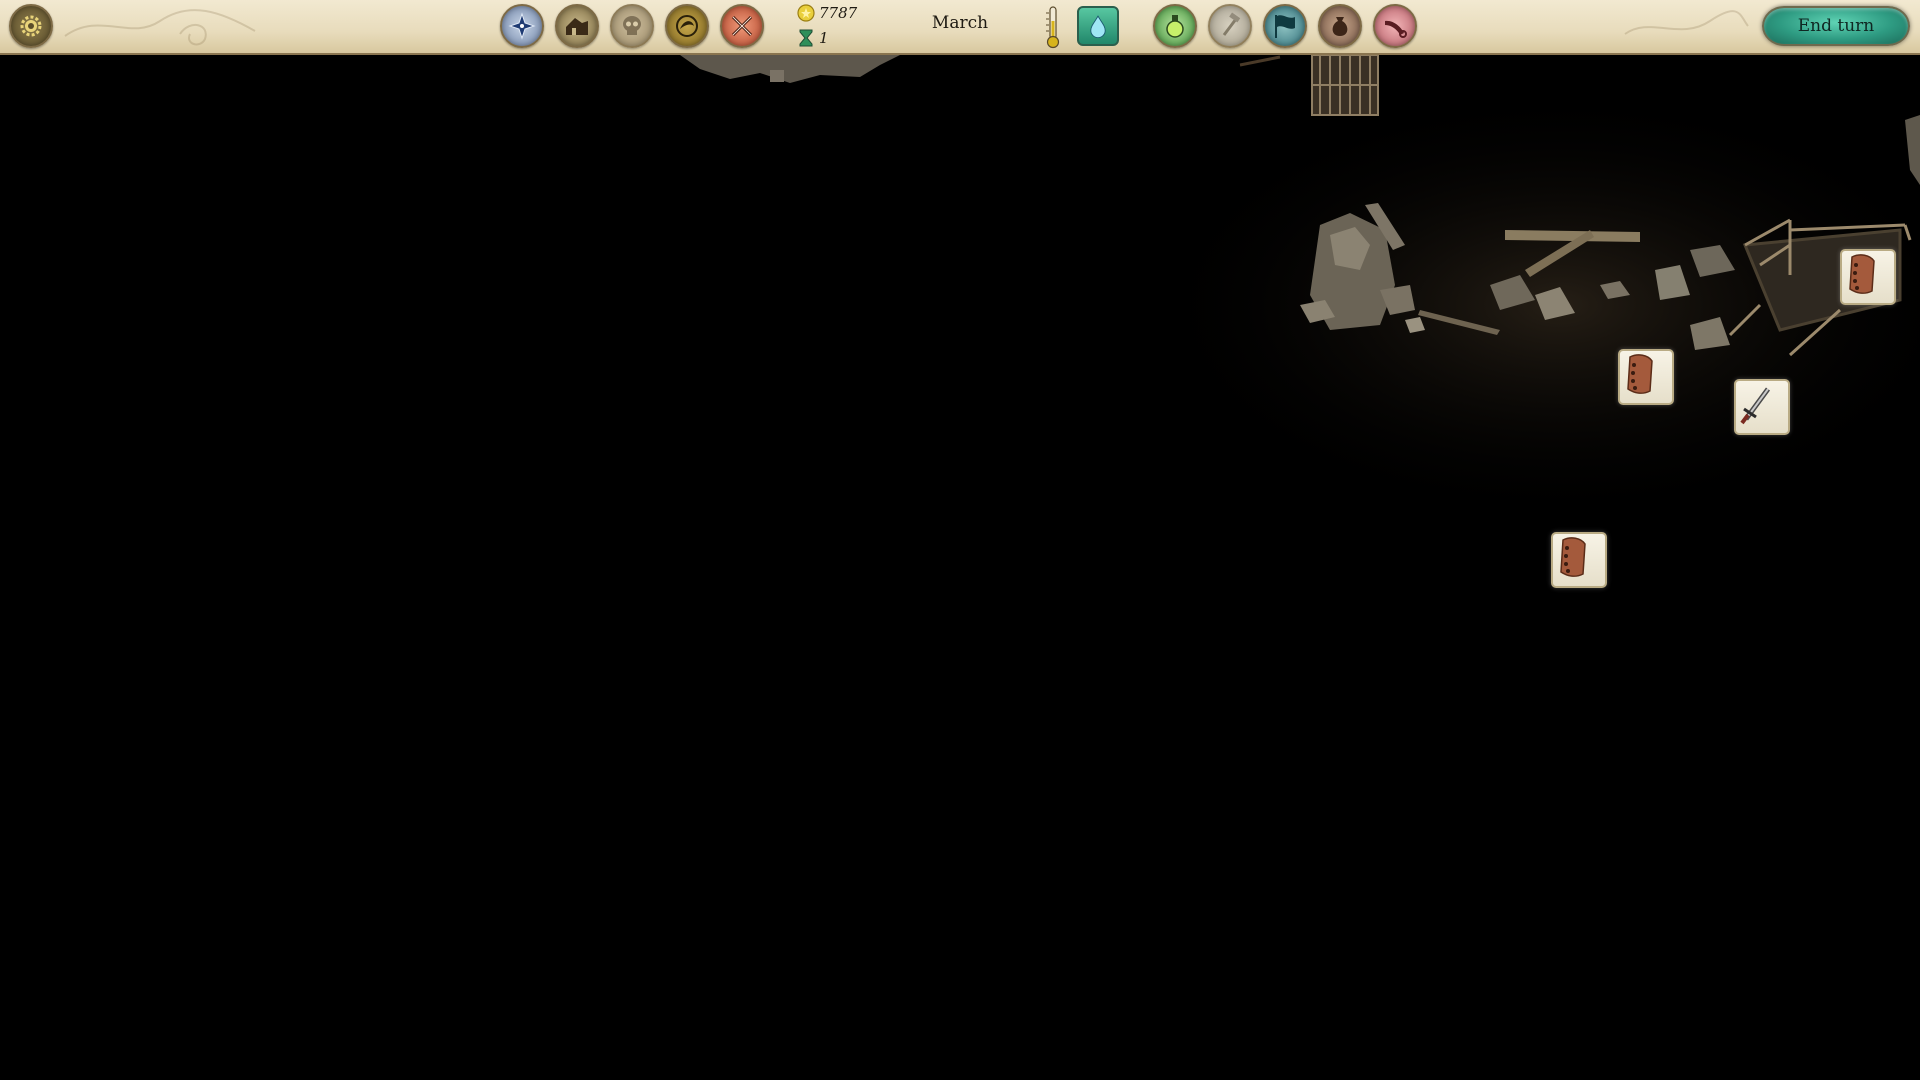  Describe the element at coordinates (1053, 27) in the screenshot. I see `thermometer-icon` at that location.